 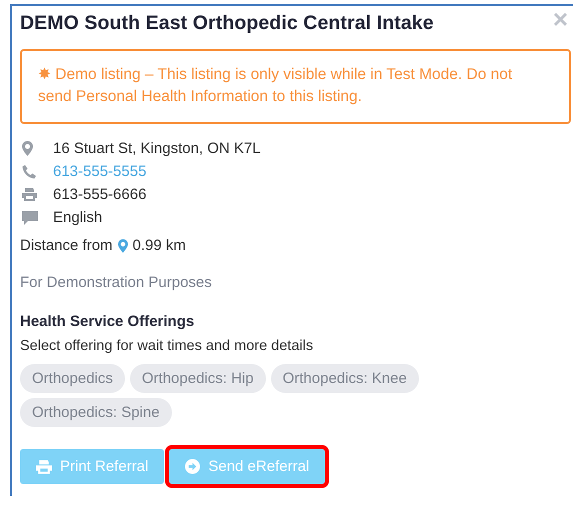 What do you see at coordinates (77, 217) in the screenshot?
I see `language-text: English` at bounding box center [77, 217].